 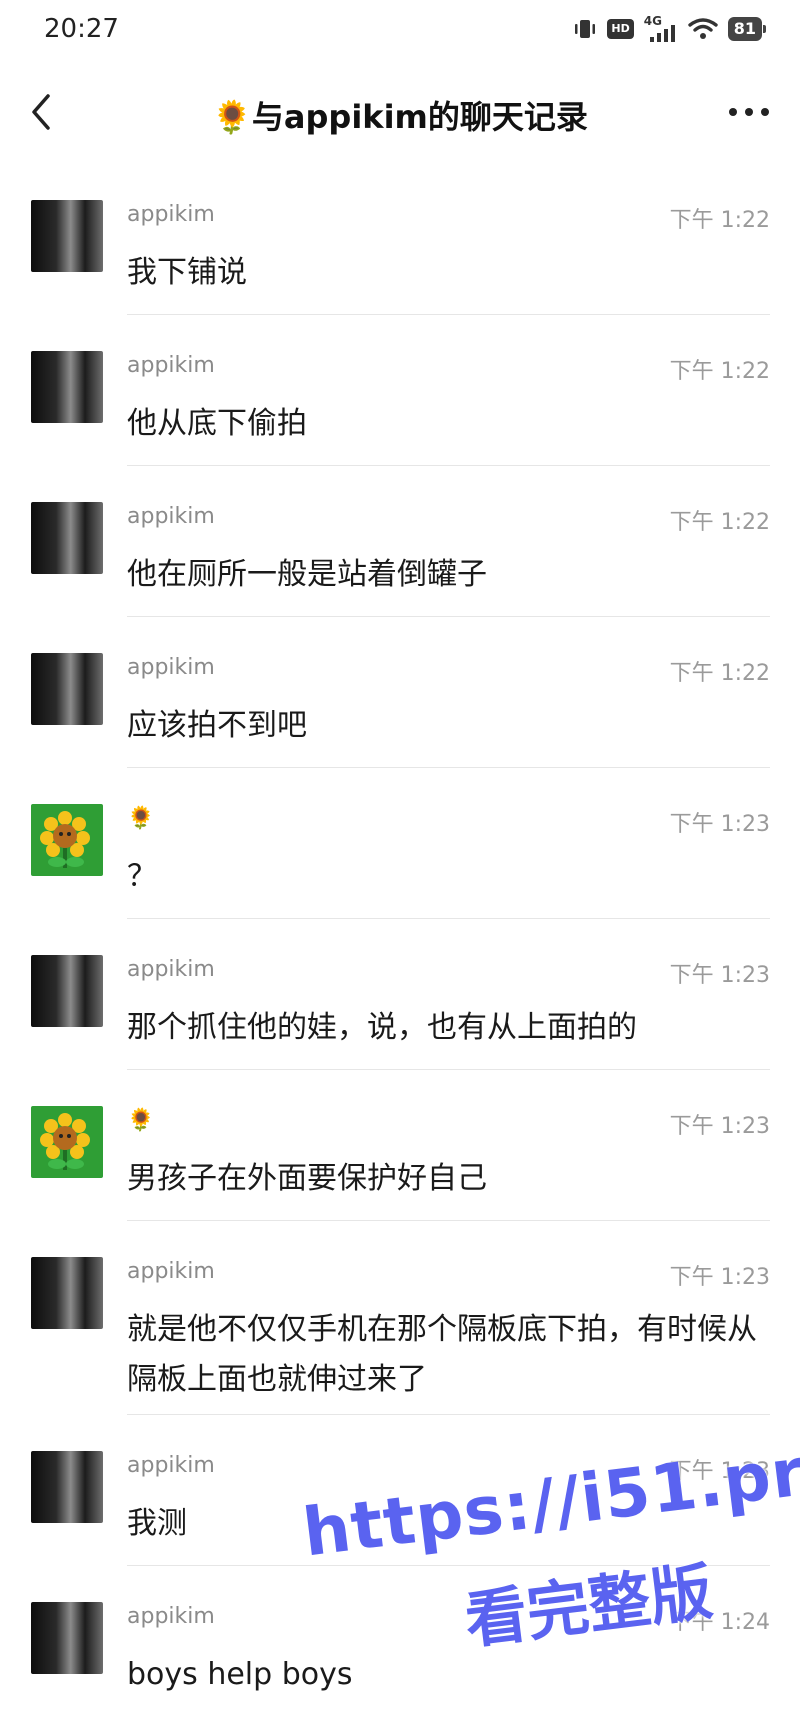 What do you see at coordinates (240, 1674) in the screenshot?
I see `message-text: boys help boys` at bounding box center [240, 1674].